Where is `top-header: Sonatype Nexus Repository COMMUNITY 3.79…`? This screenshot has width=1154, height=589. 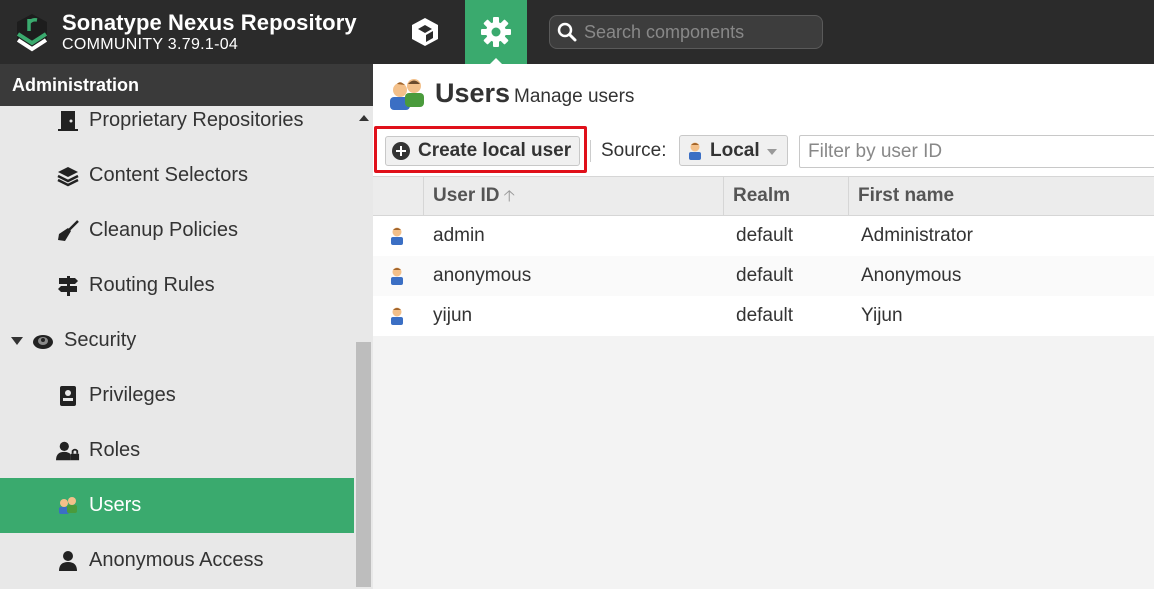
top-header: Sonatype Nexus Repository COMMUNITY 3.79… is located at coordinates (577, 32).